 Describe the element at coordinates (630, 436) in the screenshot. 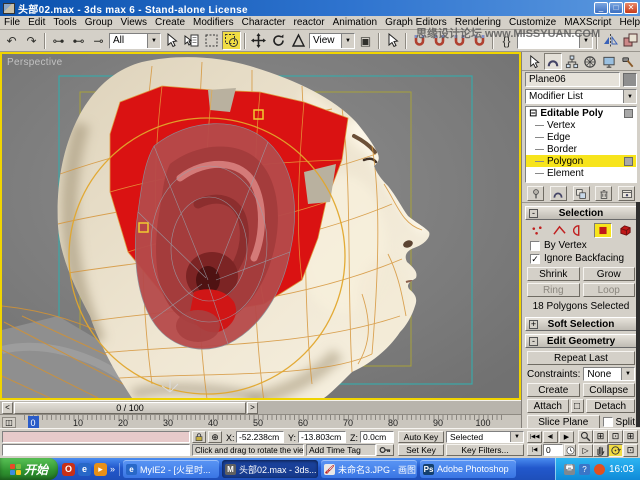

I see `zoom-extents-all-button: ⊞` at that location.